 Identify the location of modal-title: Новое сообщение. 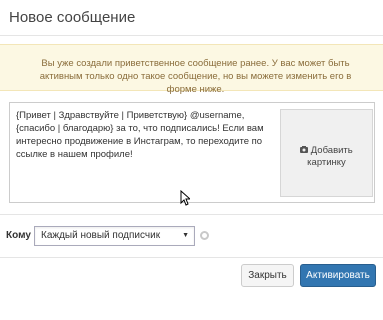
(72, 17).